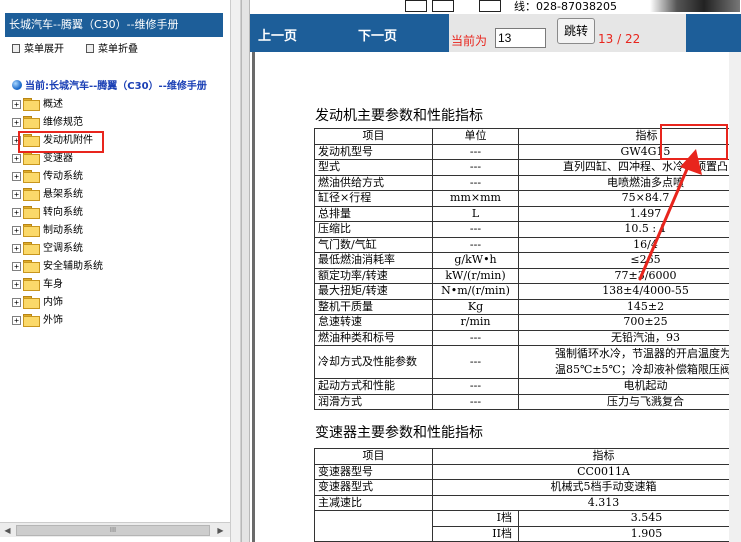 The image size is (741, 542). Describe the element at coordinates (377, 34) in the screenshot. I see `next-page-button: 下一页` at that location.